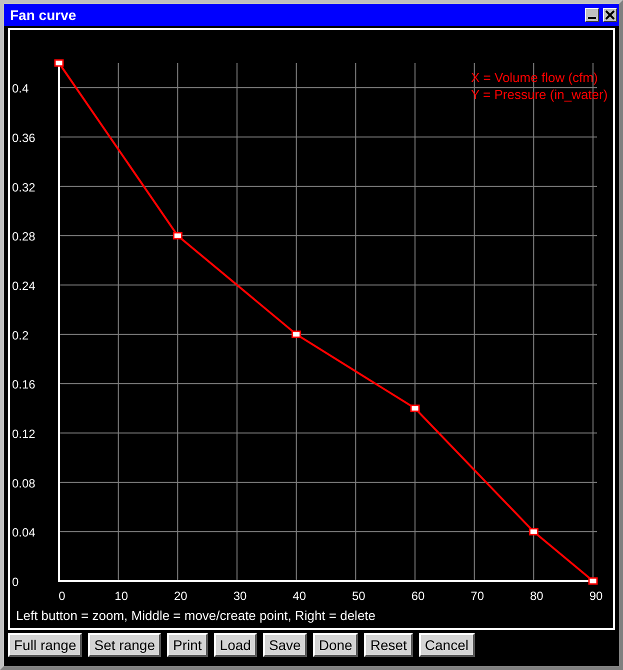 The image size is (623, 670). What do you see at coordinates (592, 18) in the screenshot?
I see `minimize-icon` at bounding box center [592, 18].